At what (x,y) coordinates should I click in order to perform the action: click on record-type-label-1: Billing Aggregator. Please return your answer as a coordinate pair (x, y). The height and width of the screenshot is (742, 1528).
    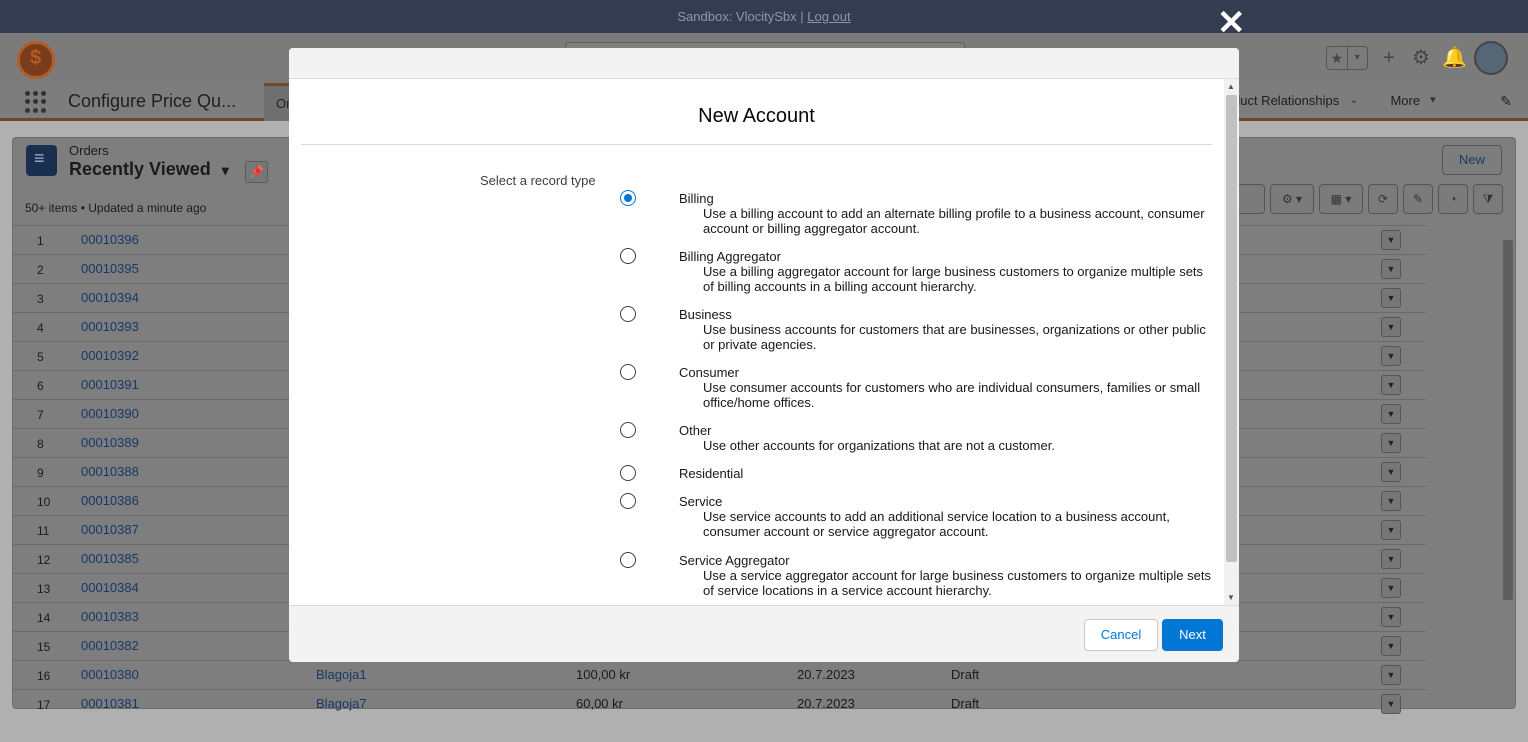
    Looking at the image, I should click on (730, 256).